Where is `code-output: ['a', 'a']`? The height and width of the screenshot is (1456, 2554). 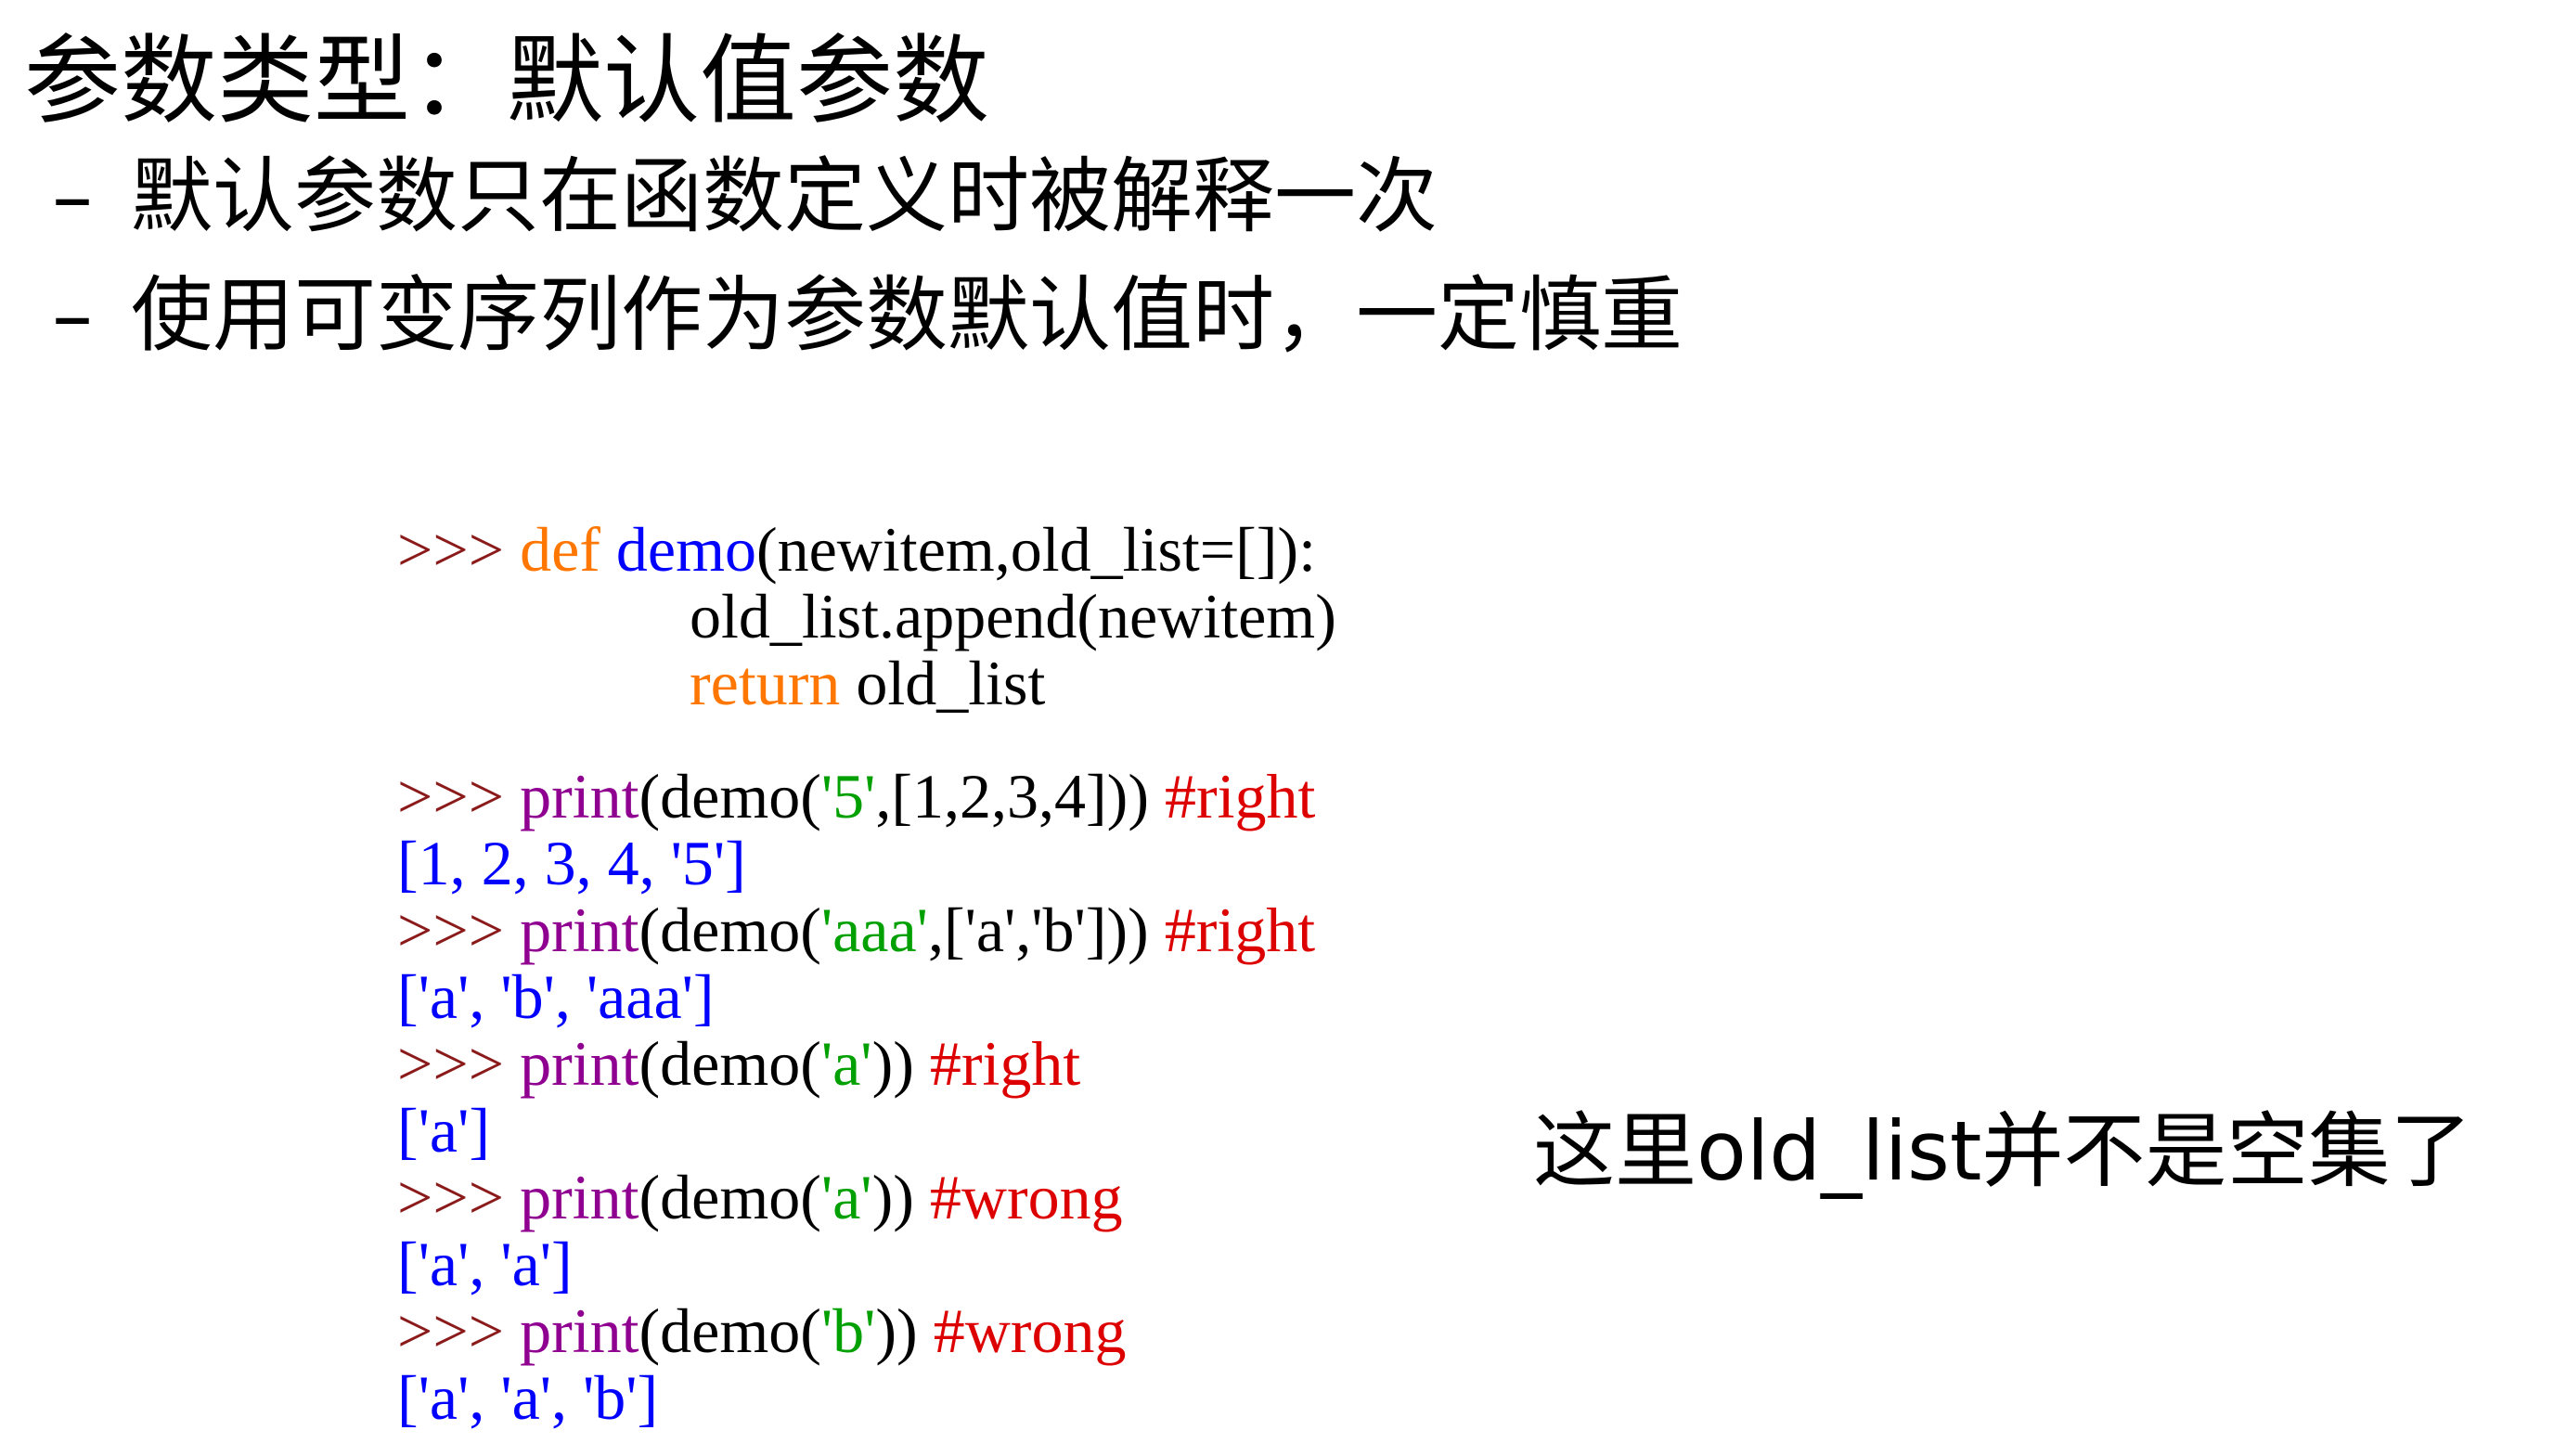 code-output: ['a', 'a'] is located at coordinates (485, 1264).